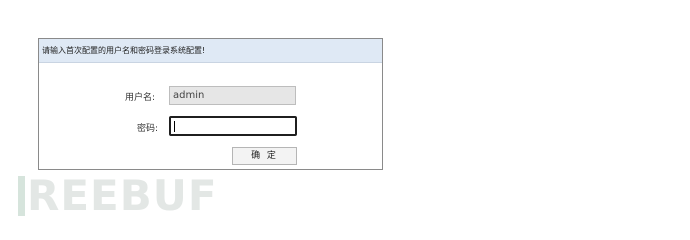 The image size is (690, 240). I want to click on username-label: 用户名:, so click(140, 98).